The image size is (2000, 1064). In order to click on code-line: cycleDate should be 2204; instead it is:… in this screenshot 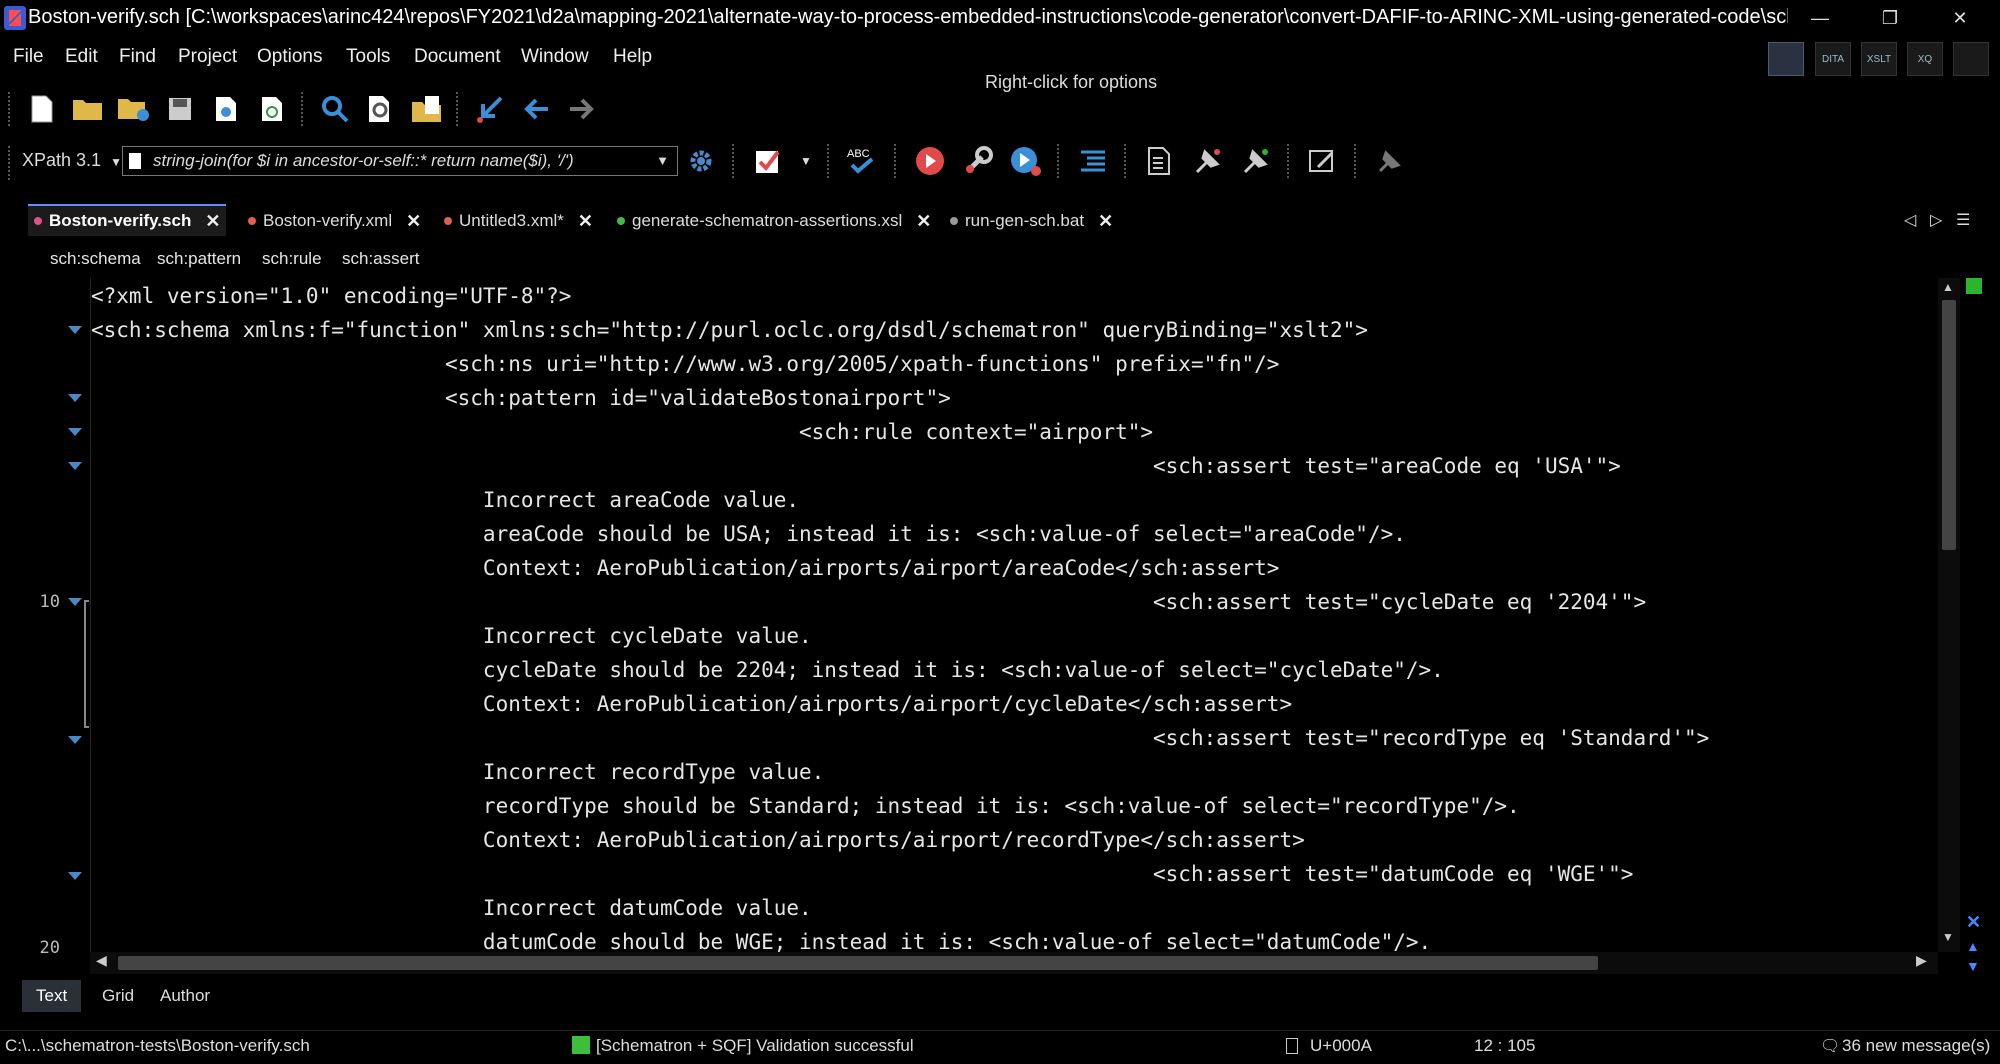, I will do `click(767, 670)`.